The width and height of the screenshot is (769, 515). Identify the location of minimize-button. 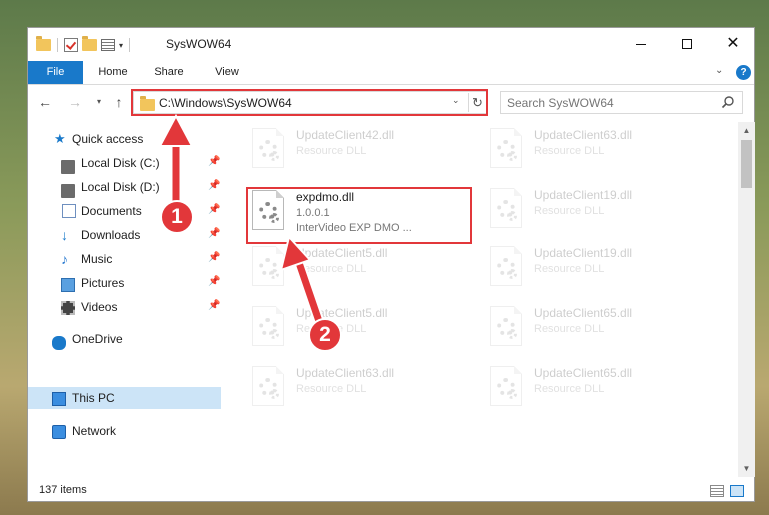
(641, 44).